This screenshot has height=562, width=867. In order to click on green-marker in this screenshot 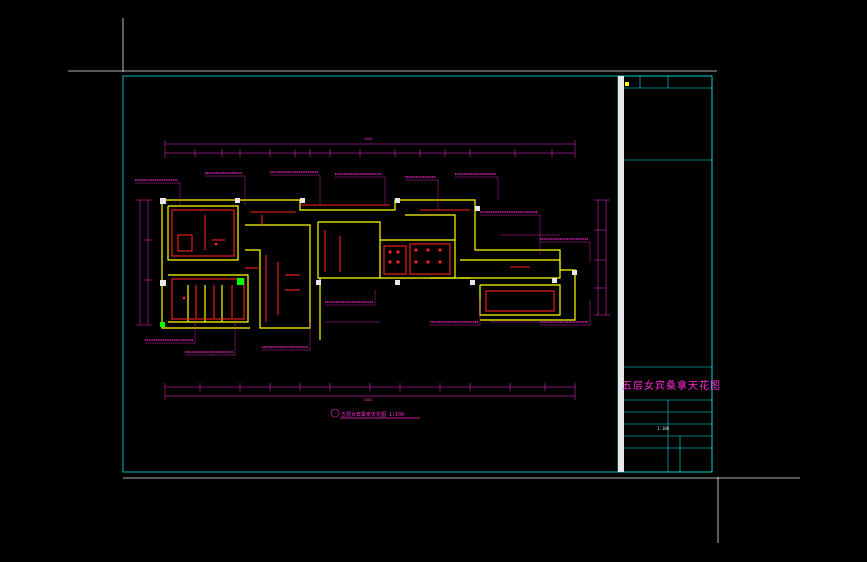, I will do `click(240, 281)`.